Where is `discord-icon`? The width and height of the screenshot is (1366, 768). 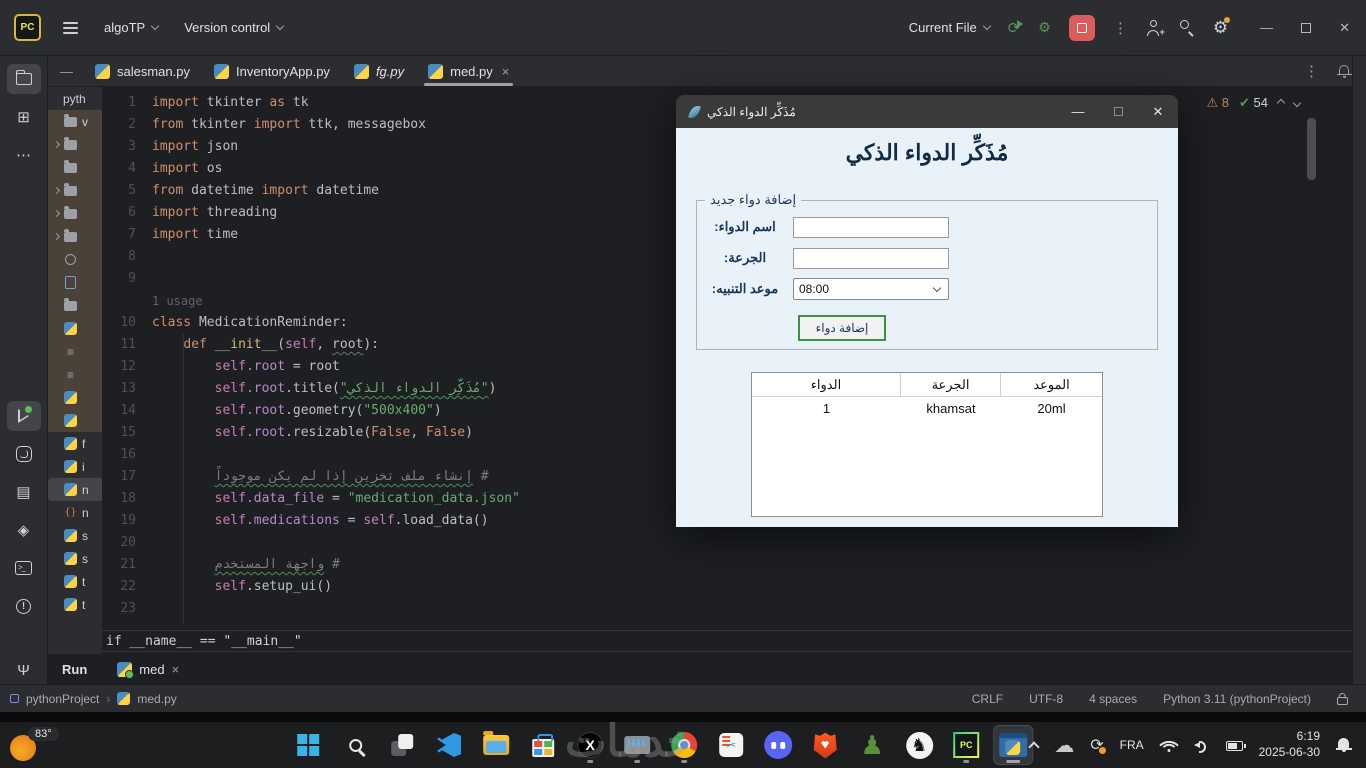
discord-icon is located at coordinates (778, 745).